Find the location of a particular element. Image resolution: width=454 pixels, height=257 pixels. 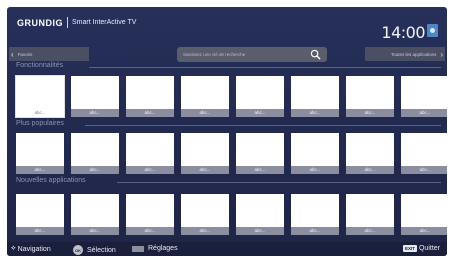

section-title-features: Fonctionnalités is located at coordinates (40, 65).